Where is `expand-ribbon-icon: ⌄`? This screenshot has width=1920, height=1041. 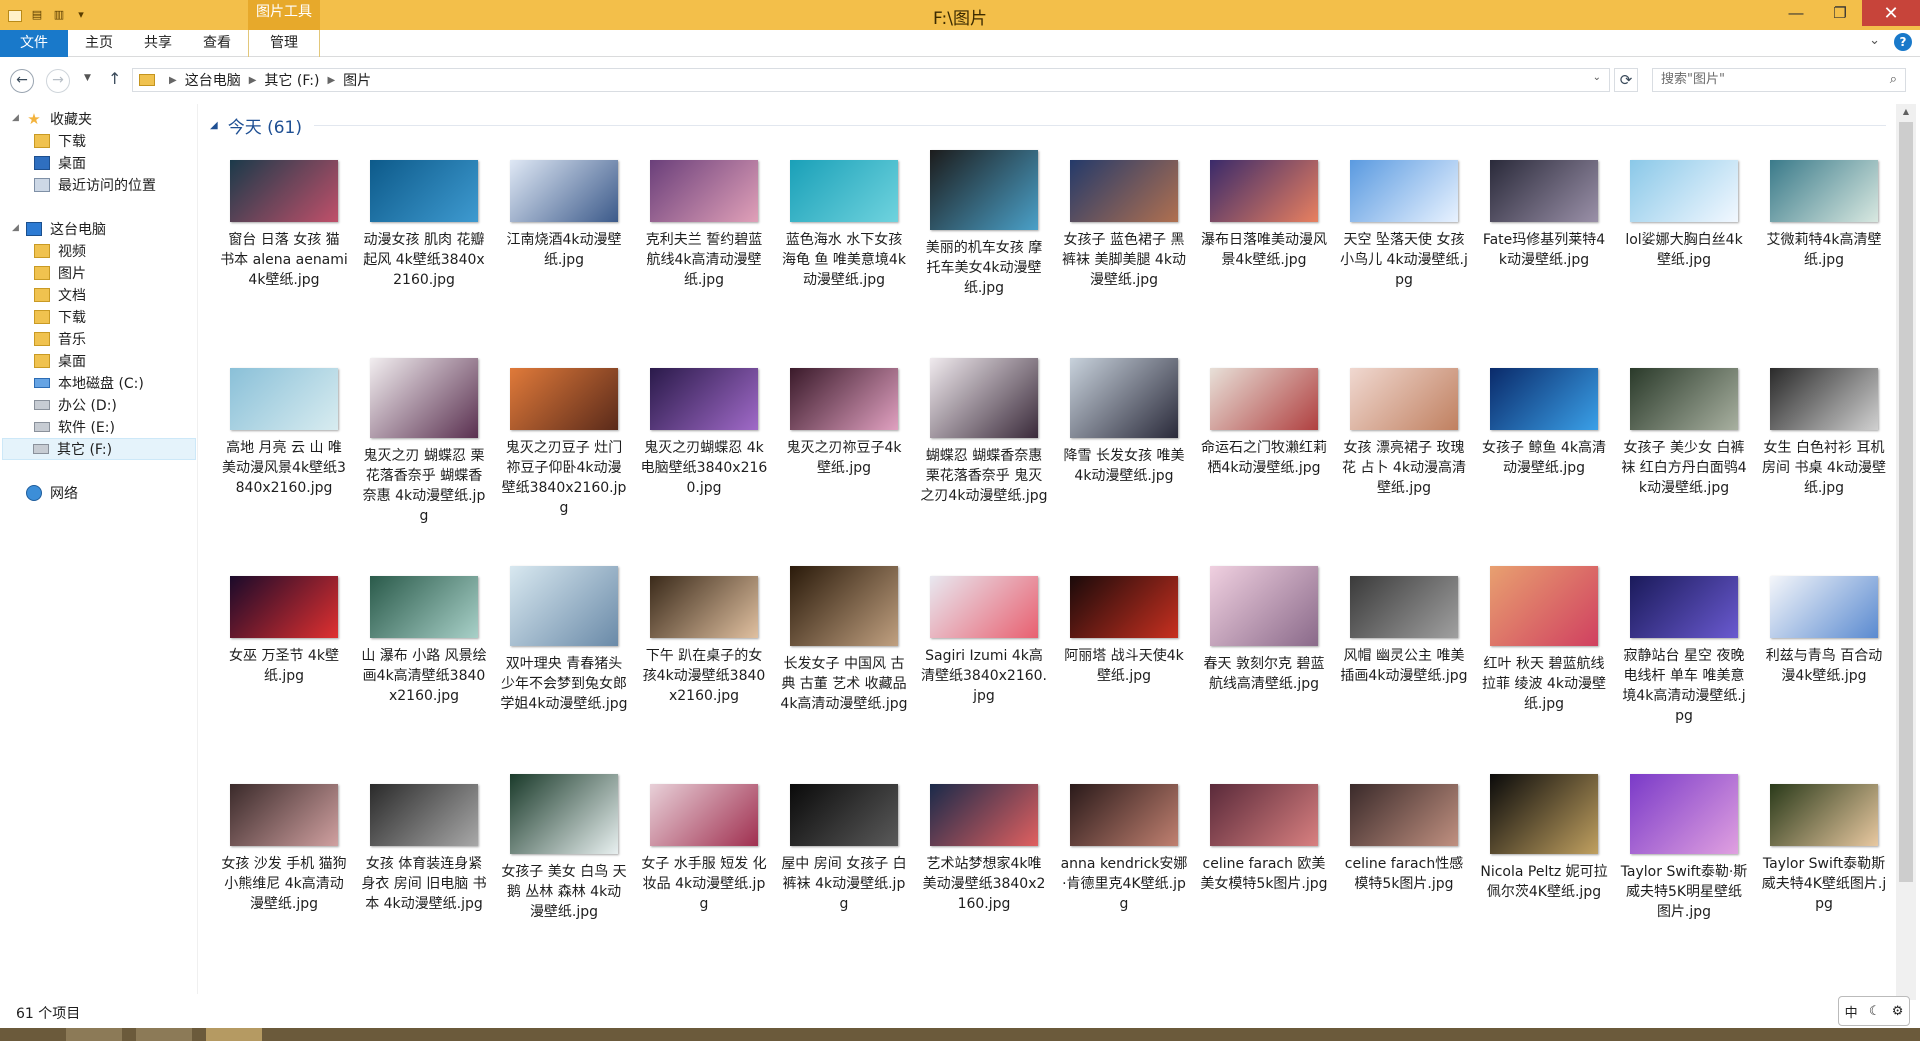
expand-ribbon-icon: ⌄ is located at coordinates (1874, 42).